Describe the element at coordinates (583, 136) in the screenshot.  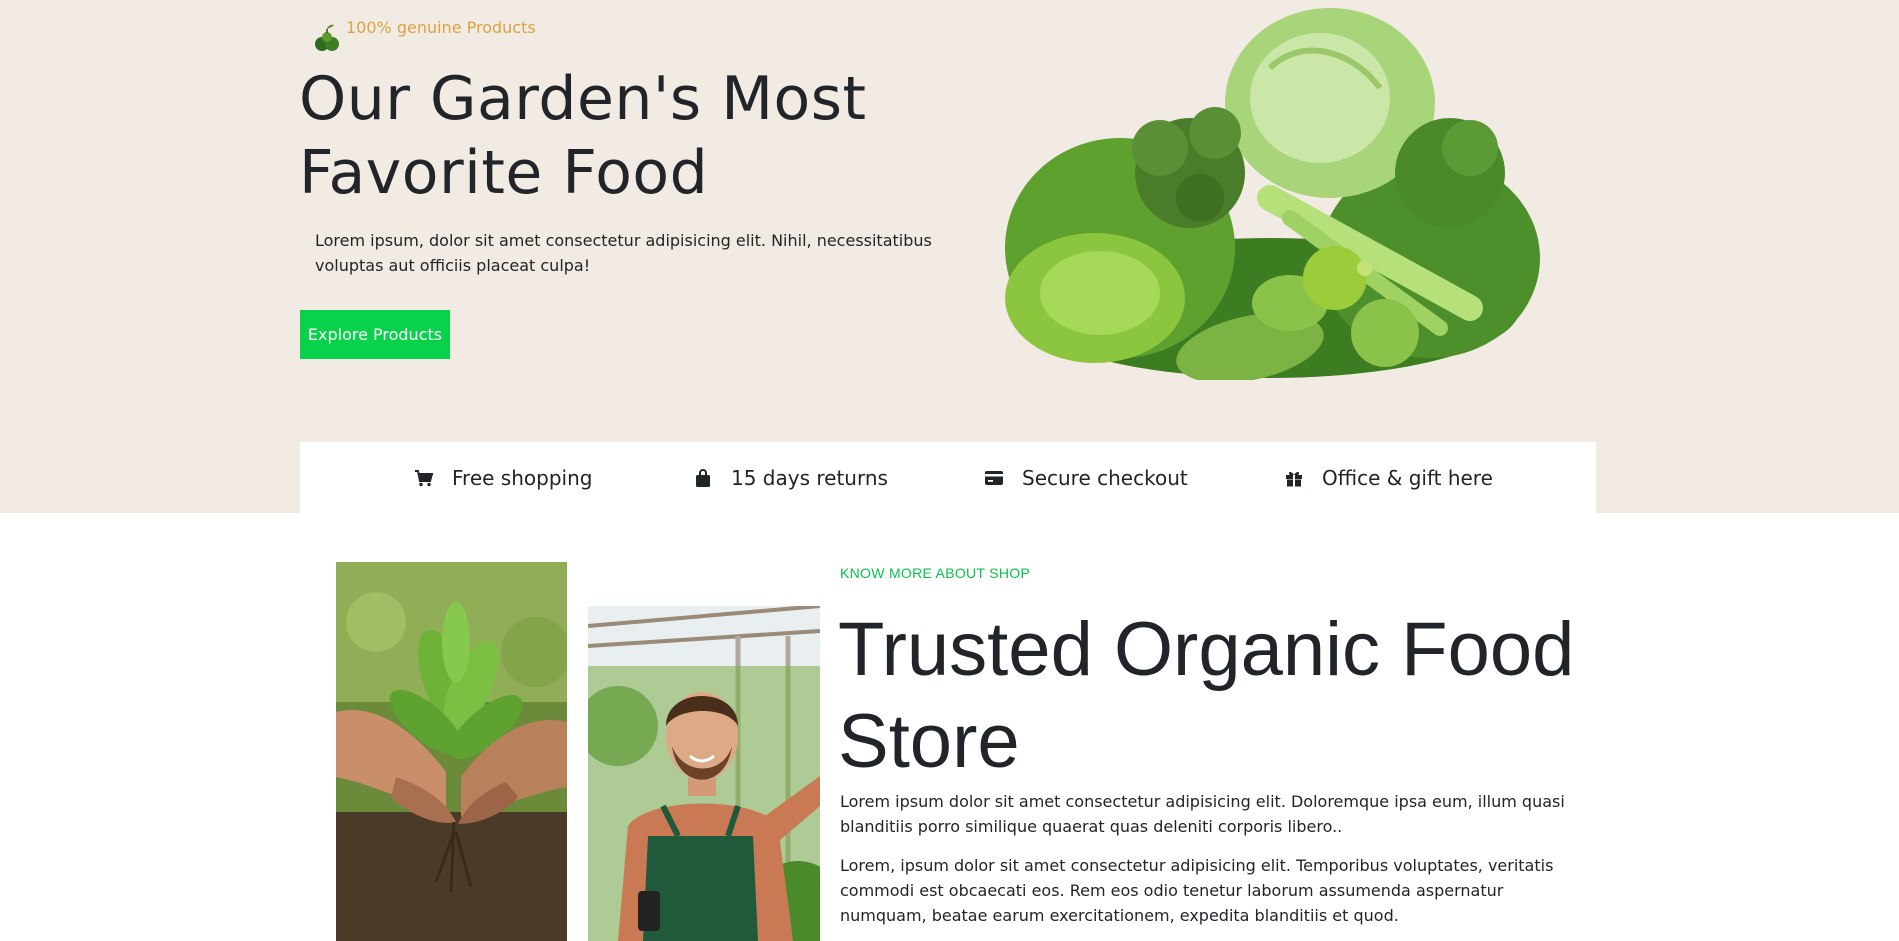
I see `hero-title: Our Garden's Most Favorite Food` at that location.